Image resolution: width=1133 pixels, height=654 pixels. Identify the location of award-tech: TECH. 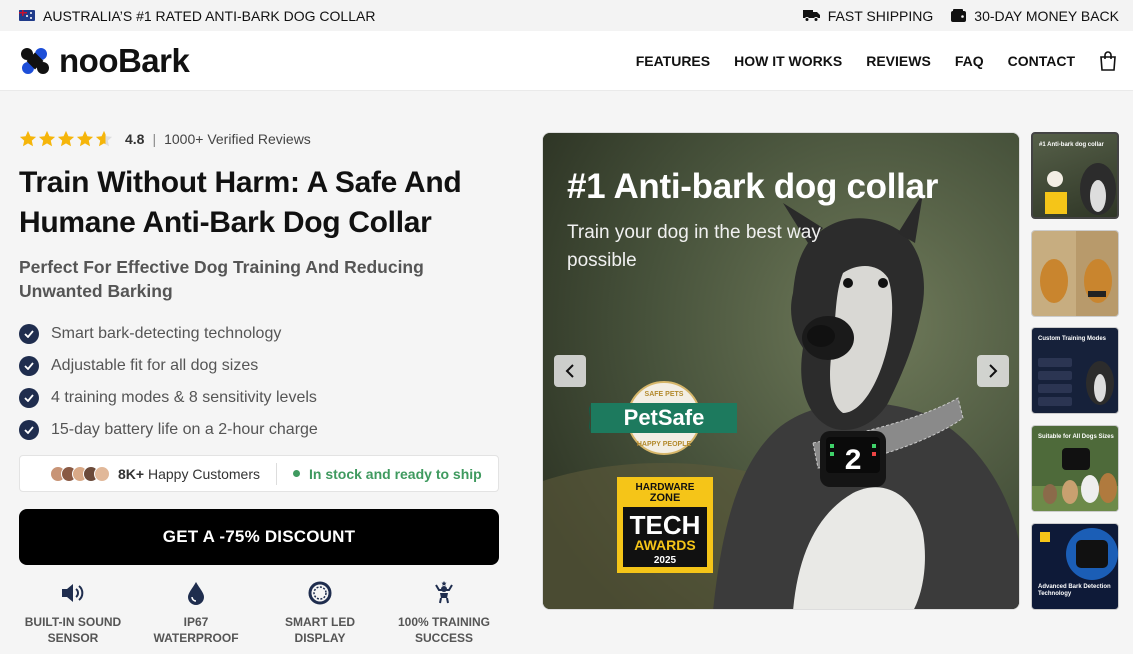
(665, 525).